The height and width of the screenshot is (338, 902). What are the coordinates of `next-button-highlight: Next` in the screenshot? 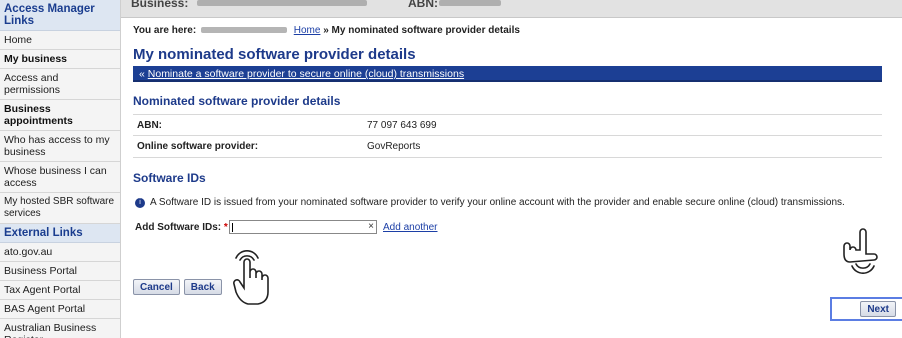 It's located at (866, 309).